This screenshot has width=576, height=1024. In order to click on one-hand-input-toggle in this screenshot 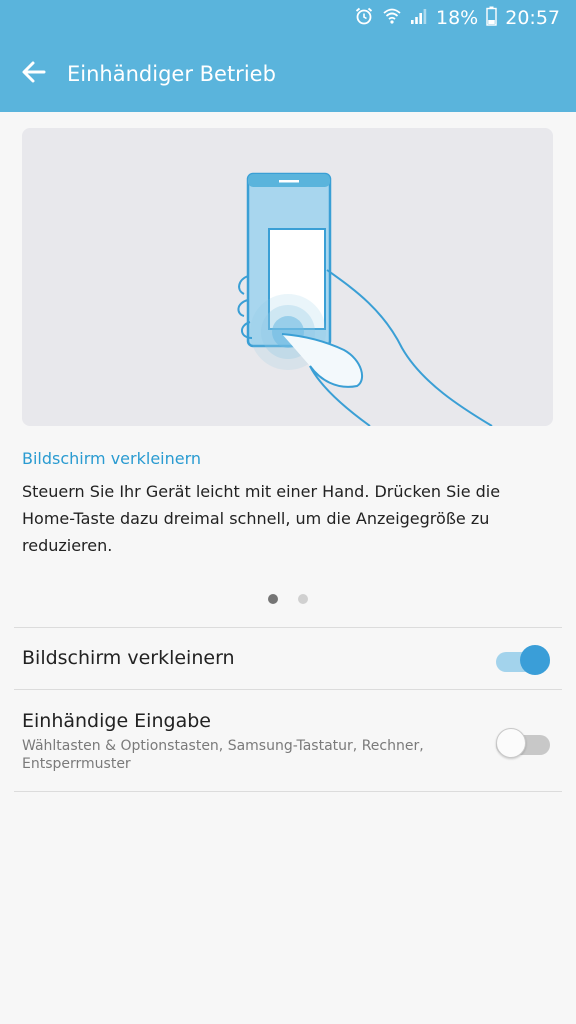, I will do `click(523, 741)`.